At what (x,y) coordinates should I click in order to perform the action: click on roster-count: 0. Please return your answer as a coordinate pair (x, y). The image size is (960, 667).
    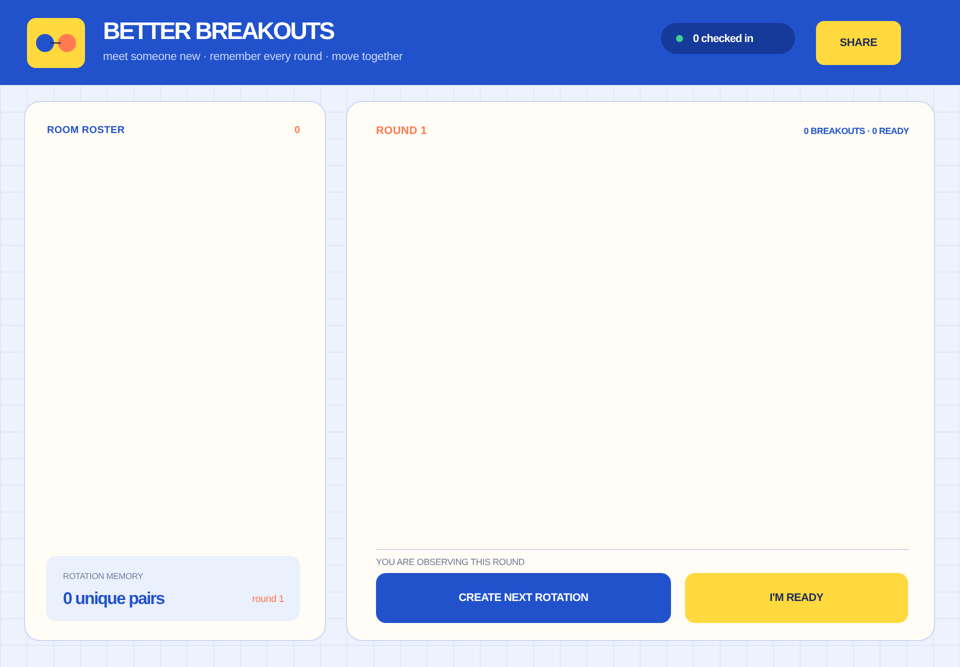
    Looking at the image, I should click on (297, 131).